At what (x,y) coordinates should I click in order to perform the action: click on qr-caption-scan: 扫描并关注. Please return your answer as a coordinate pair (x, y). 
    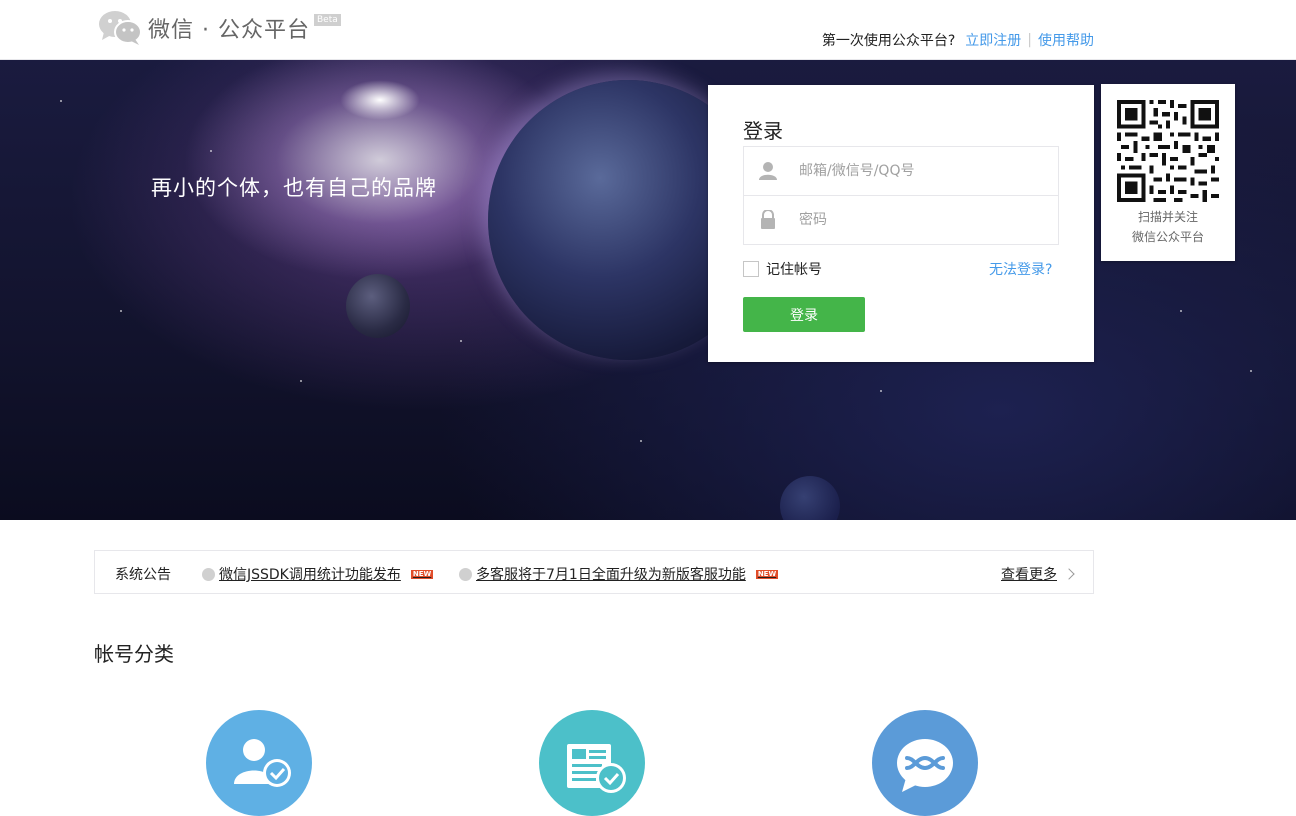
    Looking at the image, I should click on (1167, 217).